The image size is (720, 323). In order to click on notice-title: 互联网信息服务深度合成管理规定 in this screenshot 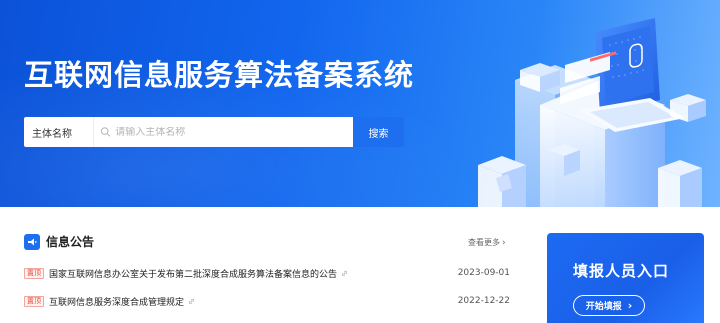, I will do `click(116, 301)`.